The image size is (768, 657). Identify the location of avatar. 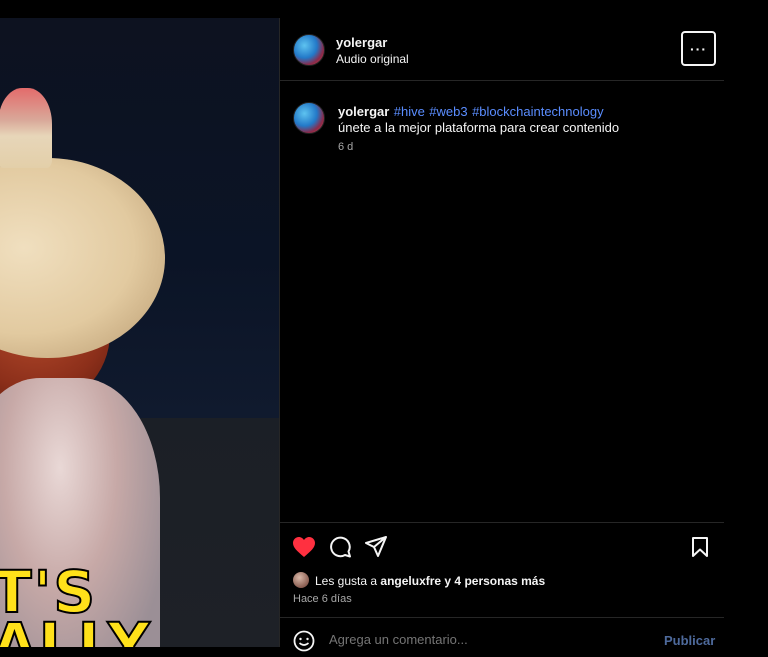
(309, 50).